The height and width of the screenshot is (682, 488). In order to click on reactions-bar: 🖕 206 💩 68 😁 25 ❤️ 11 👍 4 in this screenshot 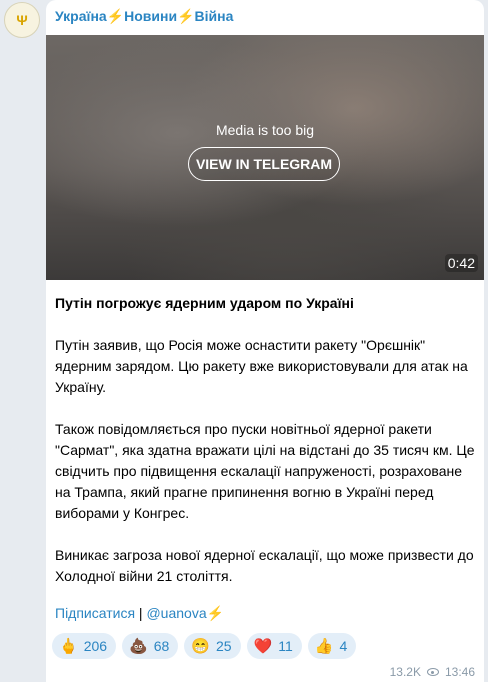, I will do `click(204, 646)`.